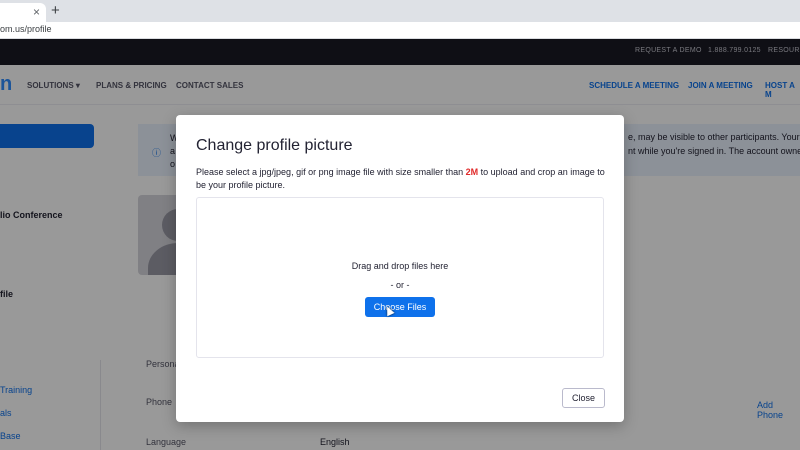 The height and width of the screenshot is (450, 800). What do you see at coordinates (26, 29) in the screenshot?
I see `url-text: om.us/profile` at bounding box center [26, 29].